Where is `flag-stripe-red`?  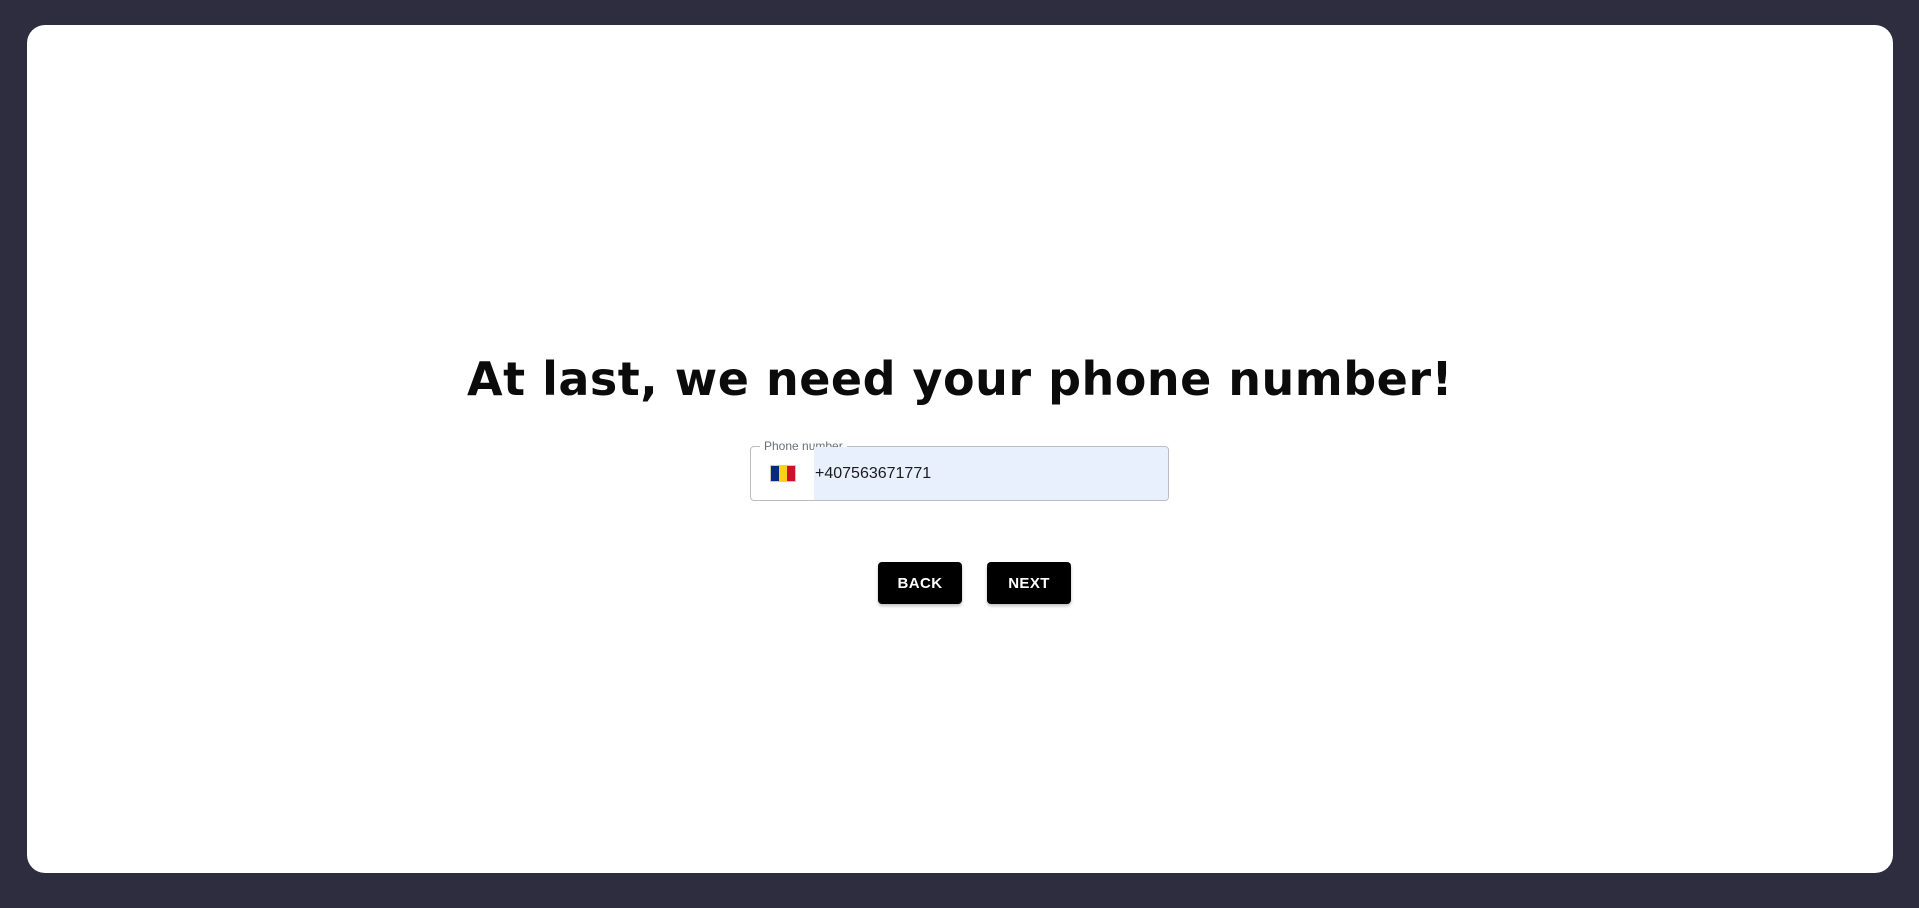 flag-stripe-red is located at coordinates (790, 473).